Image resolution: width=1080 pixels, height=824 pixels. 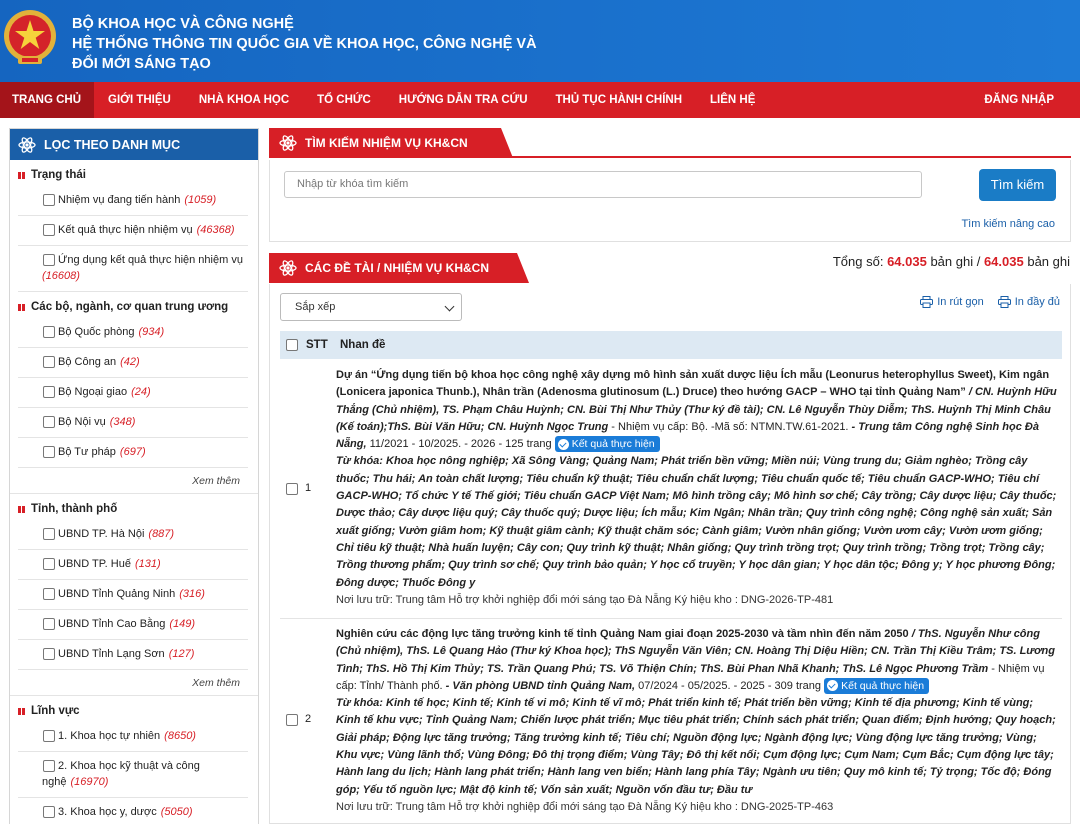 I want to click on filter-label: UBND Tỉnh Lạng Sơn, so click(x=111, y=654).